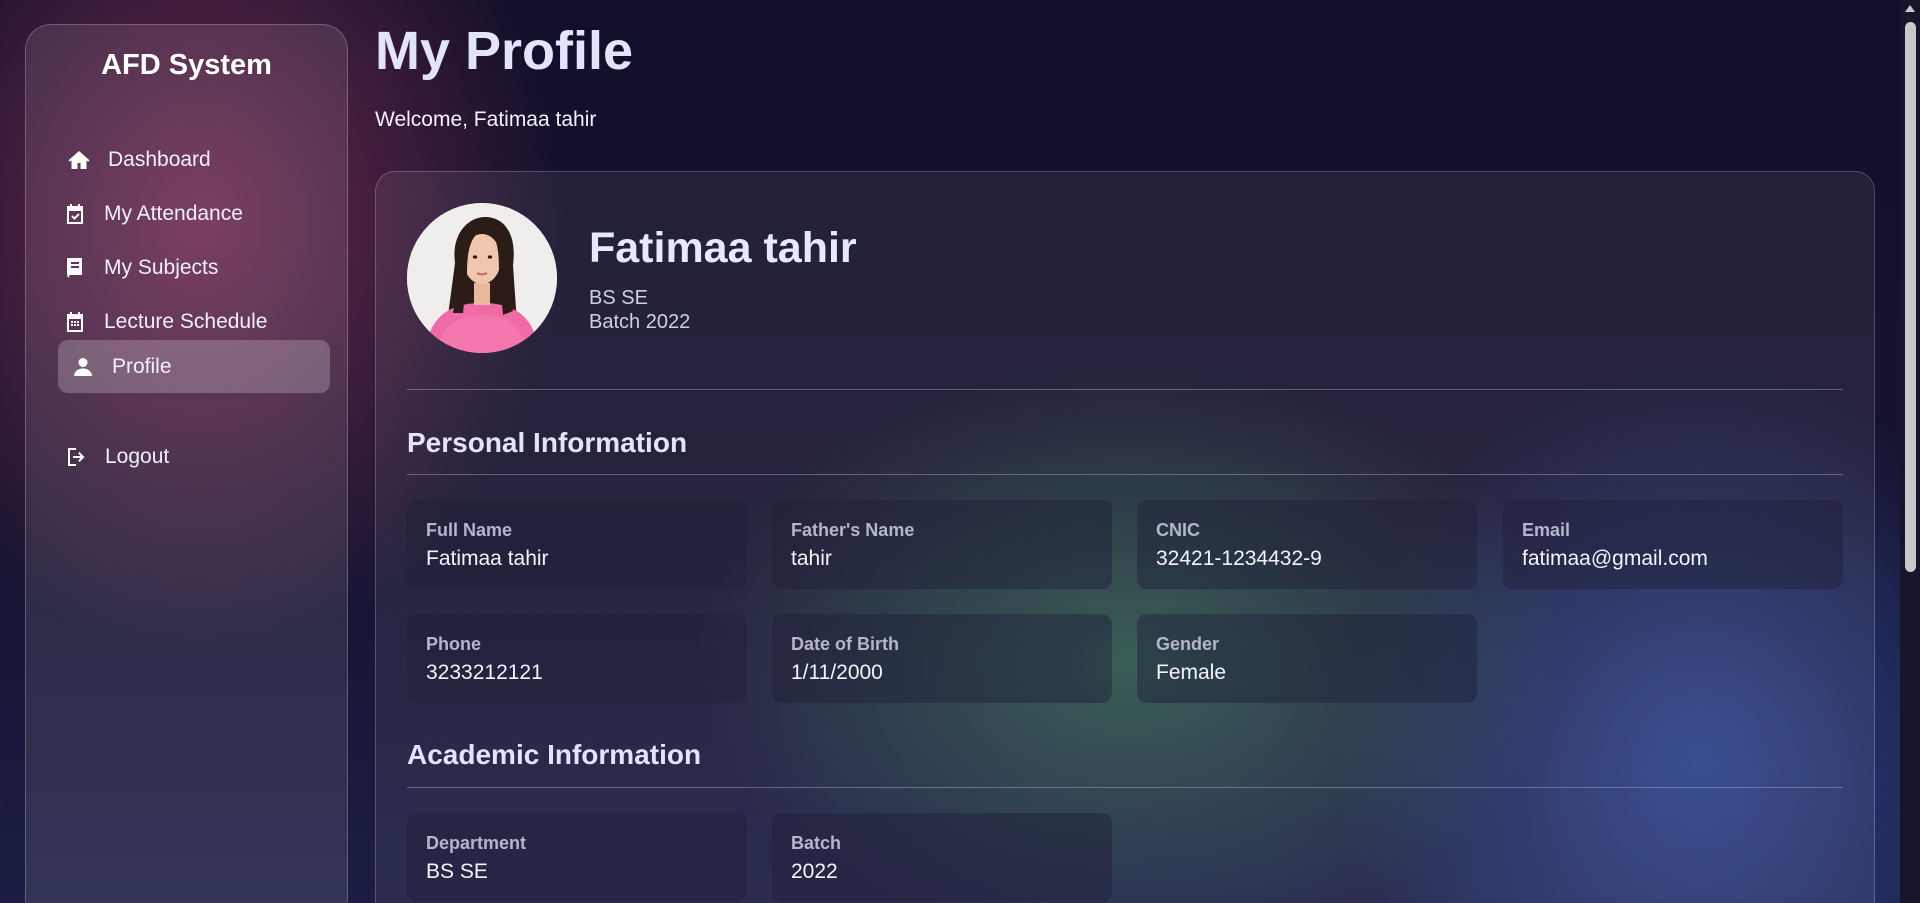 The height and width of the screenshot is (903, 1920). Describe the element at coordinates (454, 644) in the screenshot. I see `field-label: Phone` at that location.